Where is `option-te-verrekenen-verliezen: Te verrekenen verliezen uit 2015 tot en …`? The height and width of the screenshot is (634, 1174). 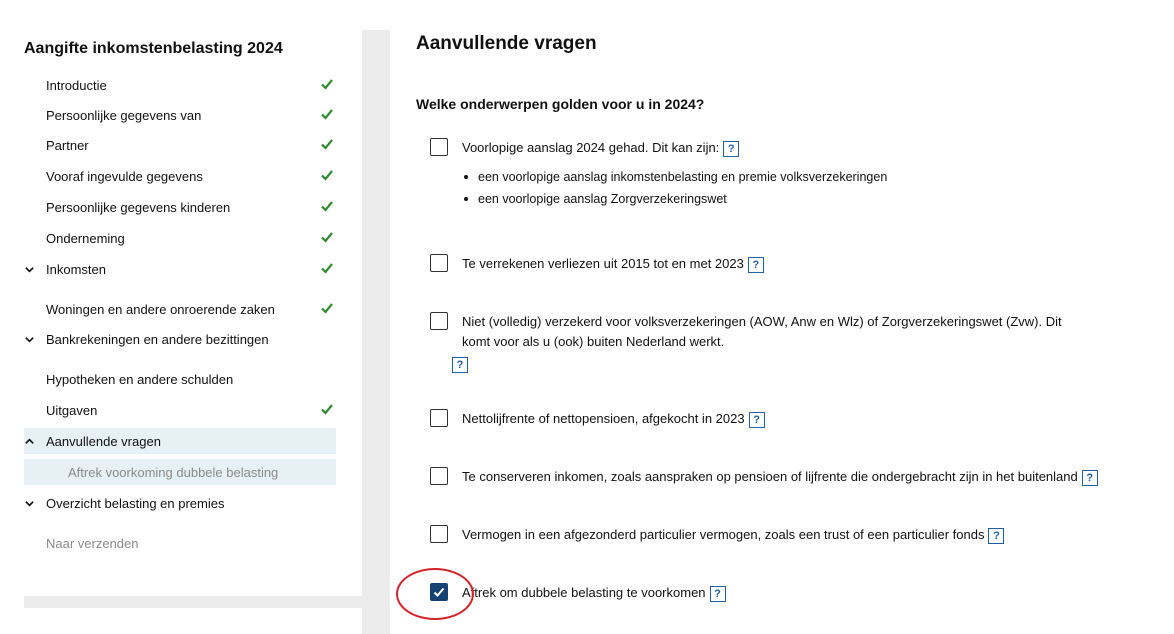 option-te-verrekenen-verliezen: Te verrekenen verliezen uit 2015 tot en … is located at coordinates (597, 264).